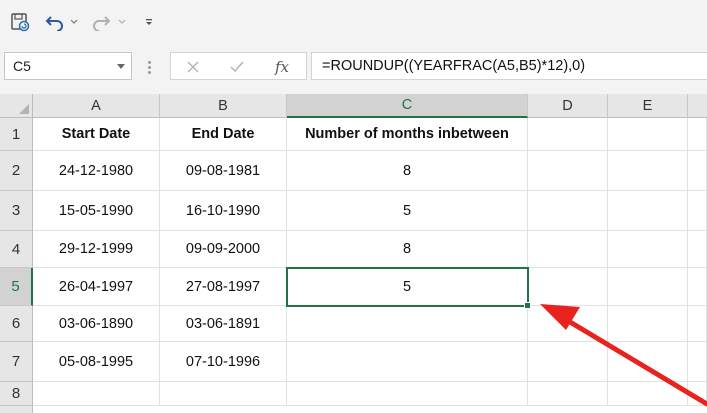  Describe the element at coordinates (353, 22) in the screenshot. I see `quick-access-toolbar` at that location.